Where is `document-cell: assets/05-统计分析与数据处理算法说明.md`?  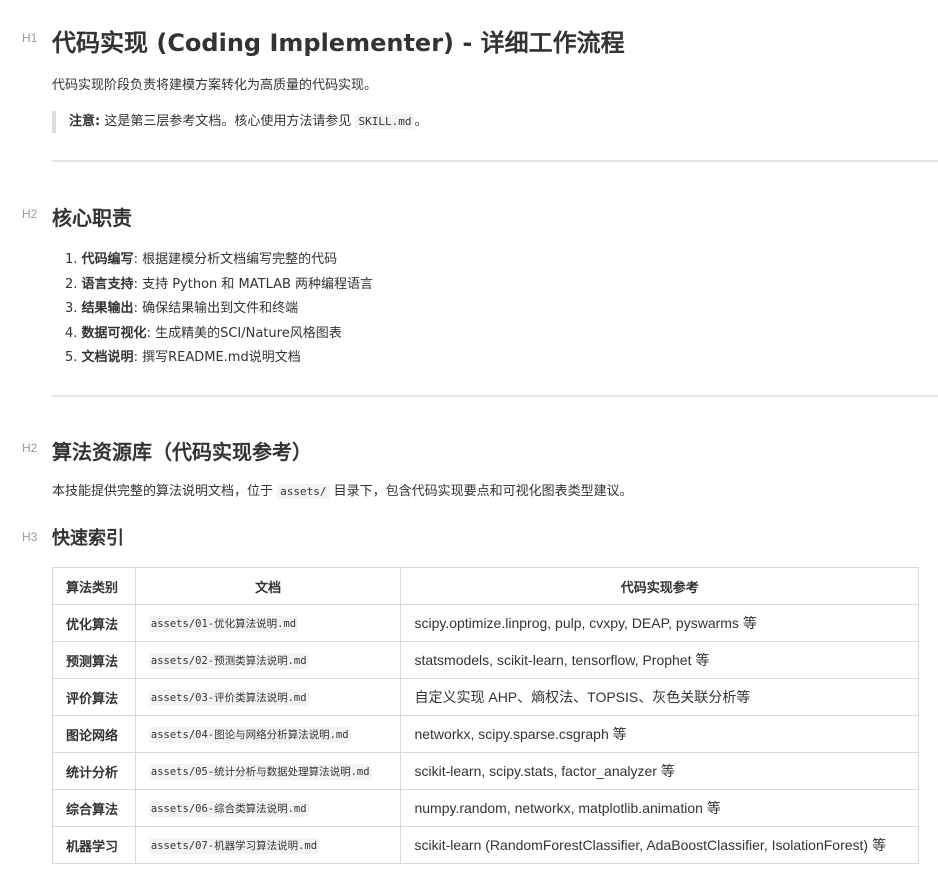 document-cell: assets/05-统计分析与数据处理算法说明.md is located at coordinates (268, 771).